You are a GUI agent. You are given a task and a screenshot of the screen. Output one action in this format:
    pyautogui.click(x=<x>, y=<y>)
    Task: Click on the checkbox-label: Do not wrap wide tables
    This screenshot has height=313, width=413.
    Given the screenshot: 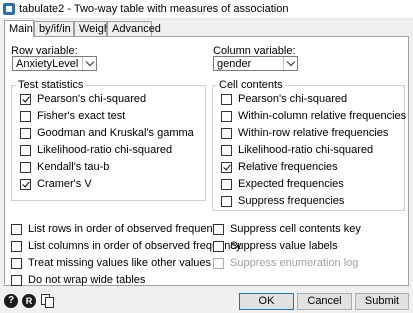 What is the action you would take?
    pyautogui.click(x=87, y=280)
    